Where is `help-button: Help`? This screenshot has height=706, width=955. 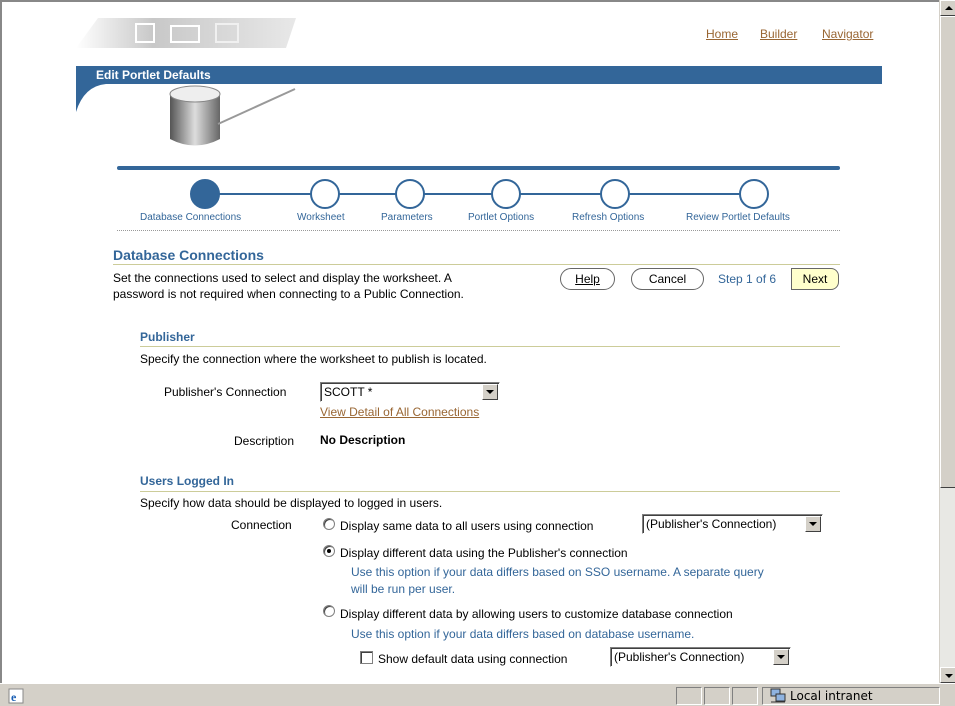 help-button: Help is located at coordinates (587, 279).